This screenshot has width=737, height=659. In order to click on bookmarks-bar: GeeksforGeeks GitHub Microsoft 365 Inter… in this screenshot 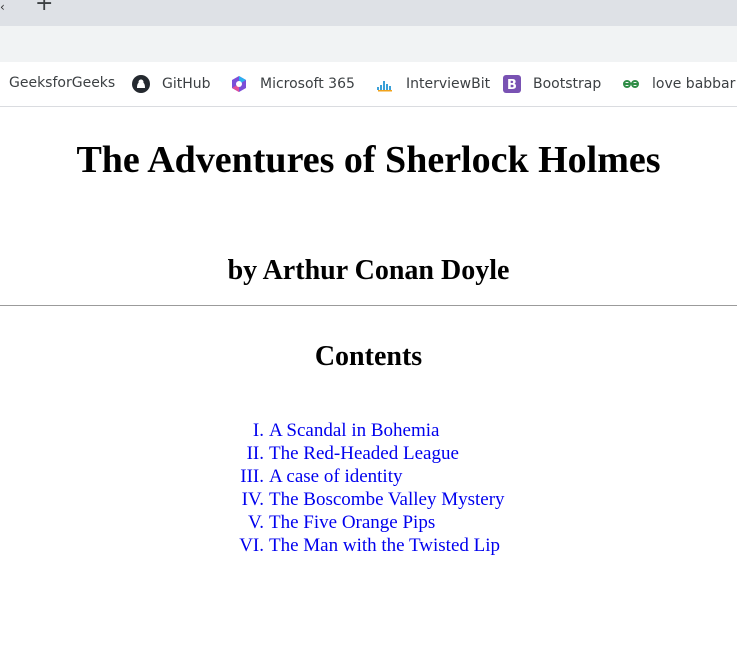, I will do `click(368, 84)`.